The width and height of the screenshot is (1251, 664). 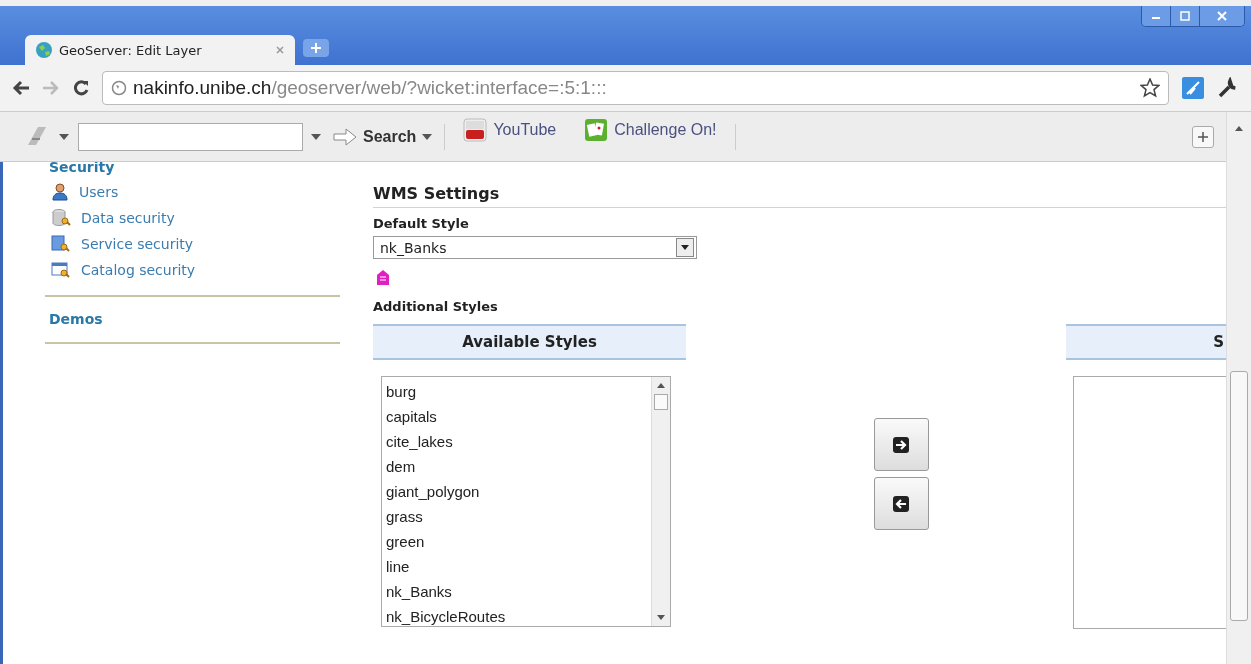 I want to click on list-header: Available Styles, so click(x=529, y=342).